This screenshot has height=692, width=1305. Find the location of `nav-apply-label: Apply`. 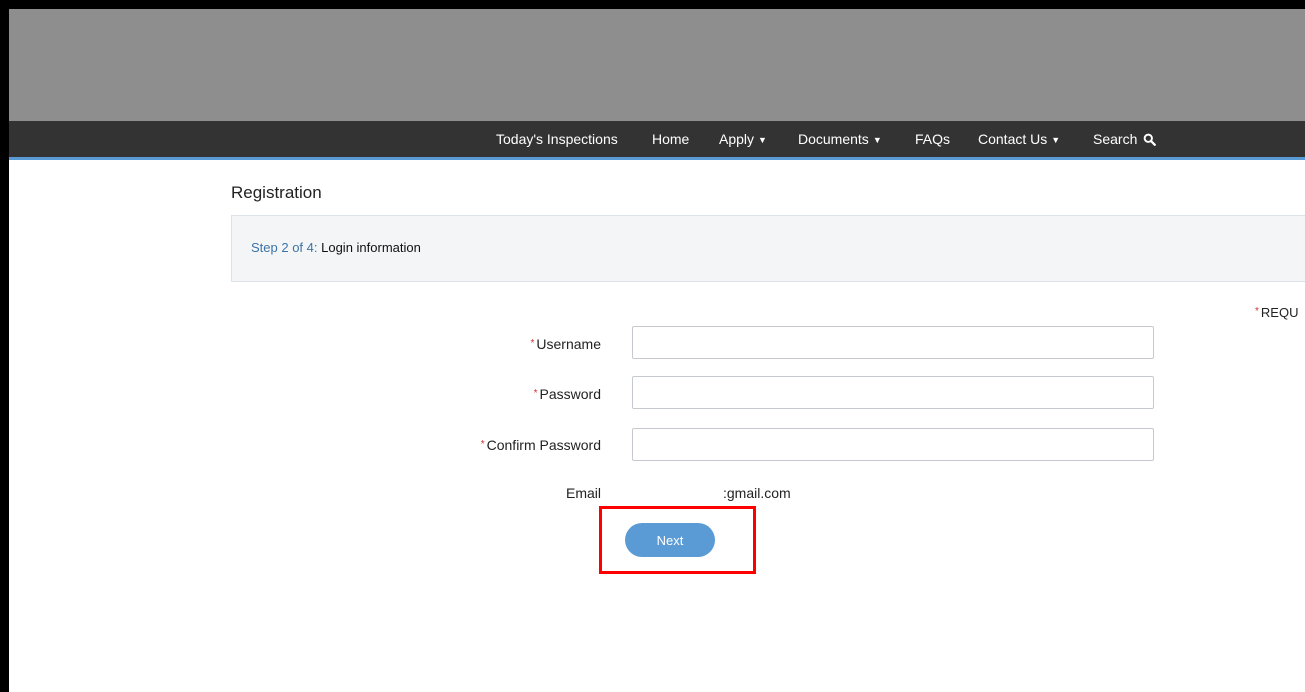

nav-apply-label: Apply is located at coordinates (737, 139).